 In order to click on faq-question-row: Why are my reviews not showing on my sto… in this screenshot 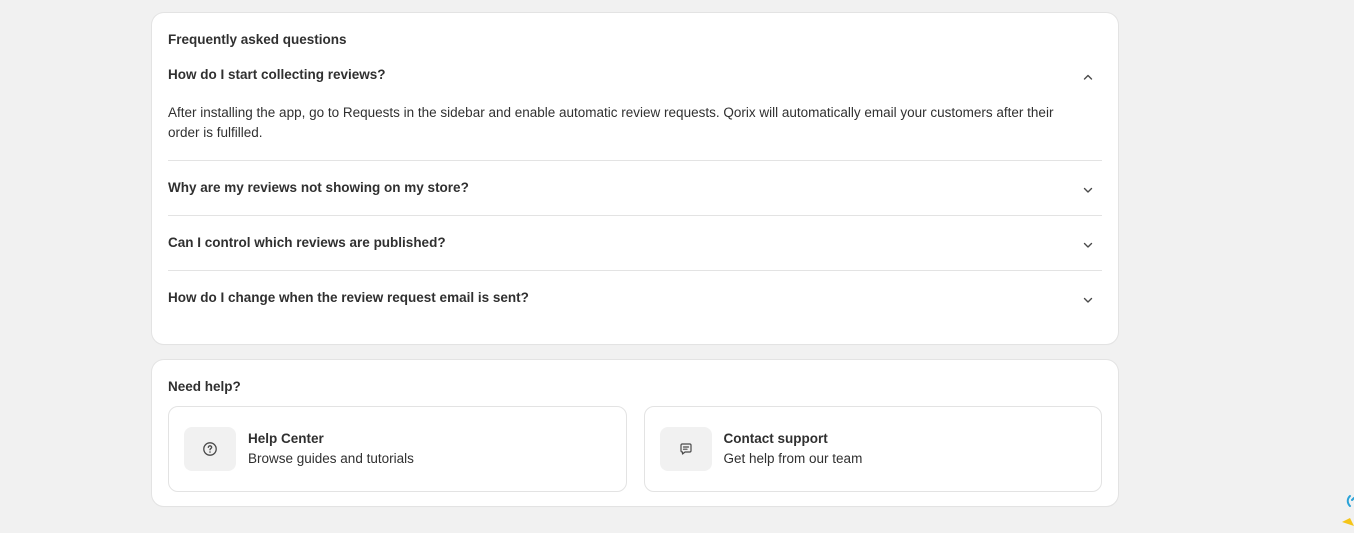, I will do `click(635, 187)`.